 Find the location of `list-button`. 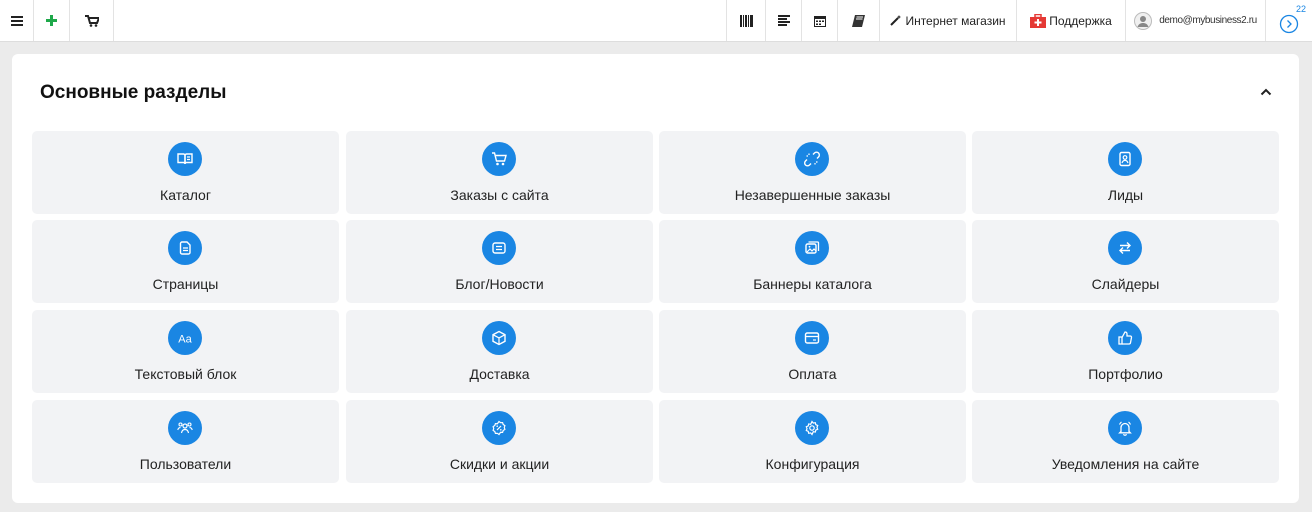

list-button is located at coordinates (784, 20).